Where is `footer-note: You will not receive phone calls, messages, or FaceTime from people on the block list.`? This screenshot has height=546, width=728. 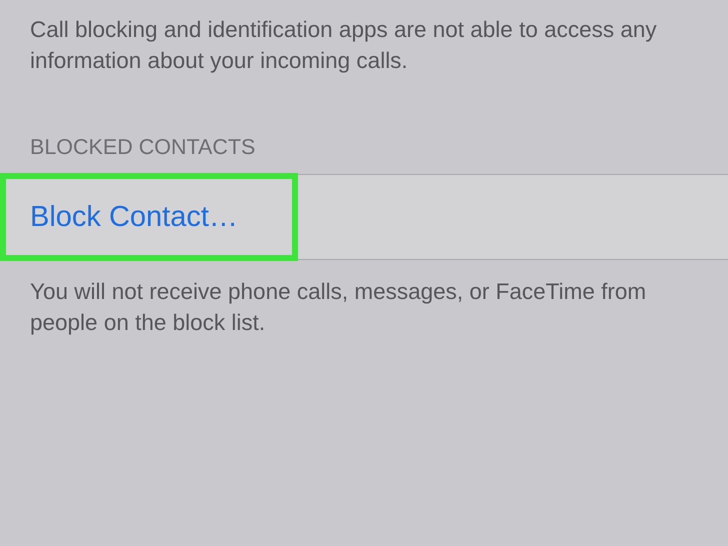 footer-note: You will not receive phone calls, messages, or FaceTime from people on the block list. is located at coordinates (338, 307).